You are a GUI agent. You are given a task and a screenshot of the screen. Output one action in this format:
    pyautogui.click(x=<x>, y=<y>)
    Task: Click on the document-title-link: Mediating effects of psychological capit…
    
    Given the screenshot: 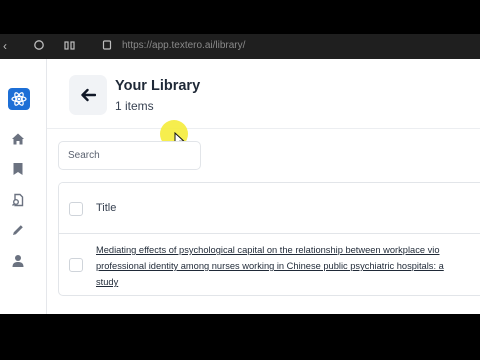 What is the action you would take?
    pyautogui.click(x=288, y=266)
    